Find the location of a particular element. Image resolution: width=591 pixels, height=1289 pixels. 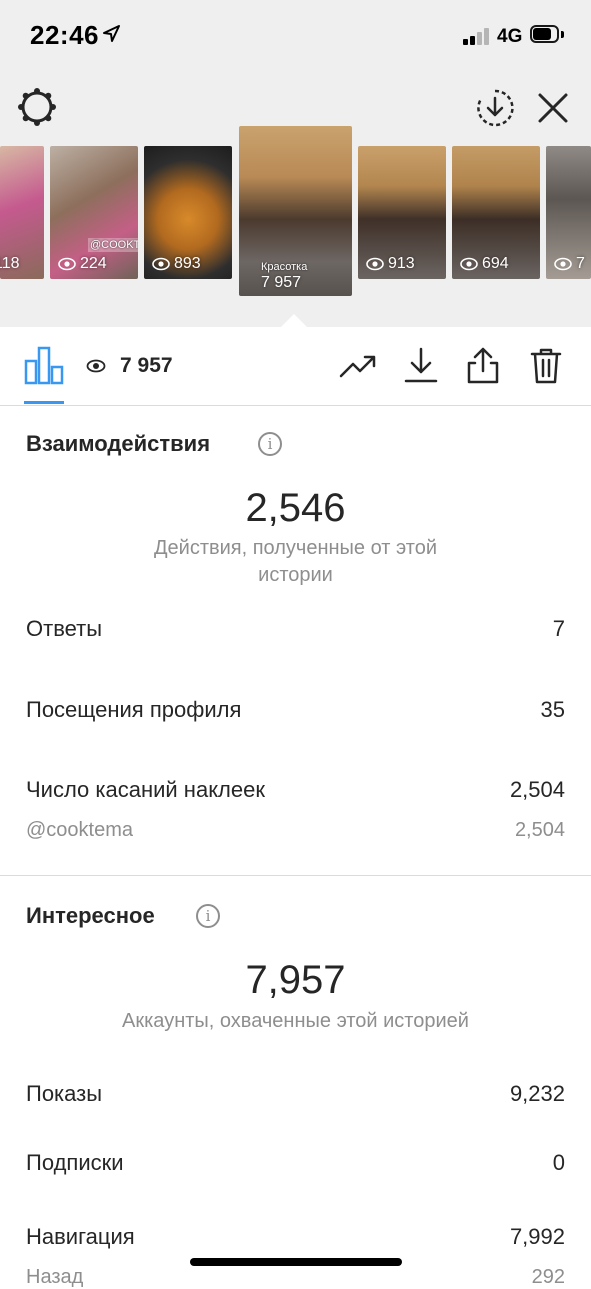

status-time: 22:46 is located at coordinates (64, 35).